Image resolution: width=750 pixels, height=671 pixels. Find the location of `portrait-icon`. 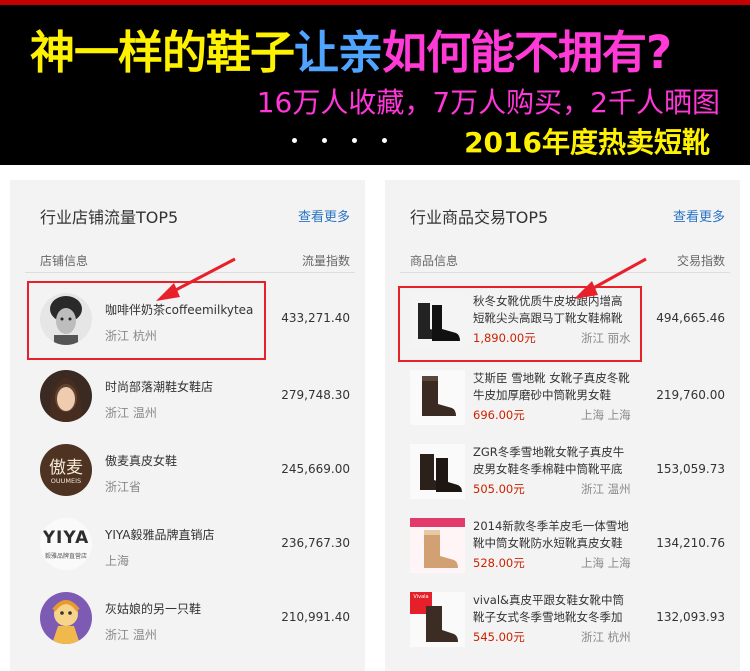

portrait-icon is located at coordinates (66, 396).